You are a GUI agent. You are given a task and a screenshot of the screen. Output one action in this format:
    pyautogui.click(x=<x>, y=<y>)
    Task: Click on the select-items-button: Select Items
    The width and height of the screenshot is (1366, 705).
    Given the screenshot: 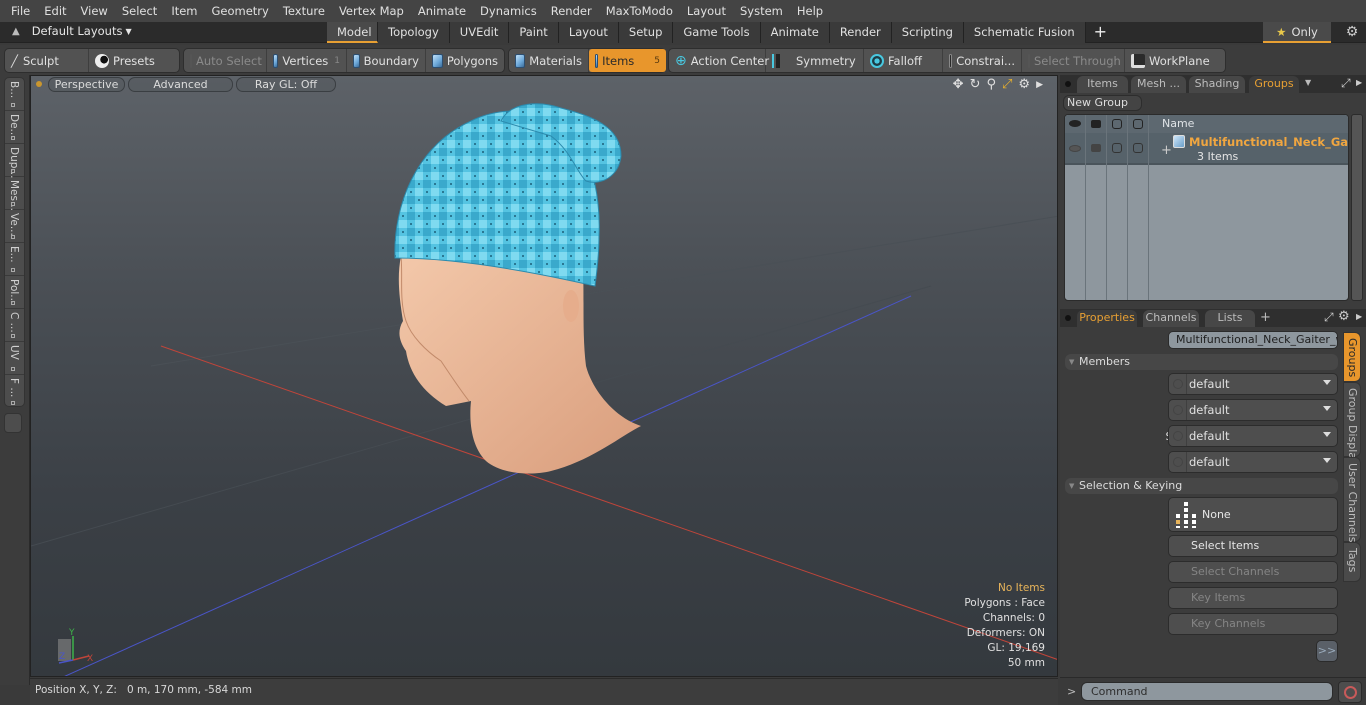 What is the action you would take?
    pyautogui.click(x=1253, y=546)
    